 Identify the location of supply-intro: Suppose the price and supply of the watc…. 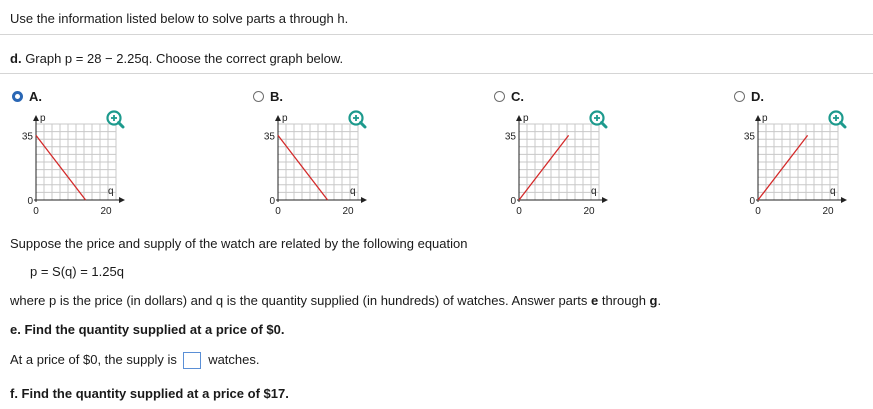
(239, 243).